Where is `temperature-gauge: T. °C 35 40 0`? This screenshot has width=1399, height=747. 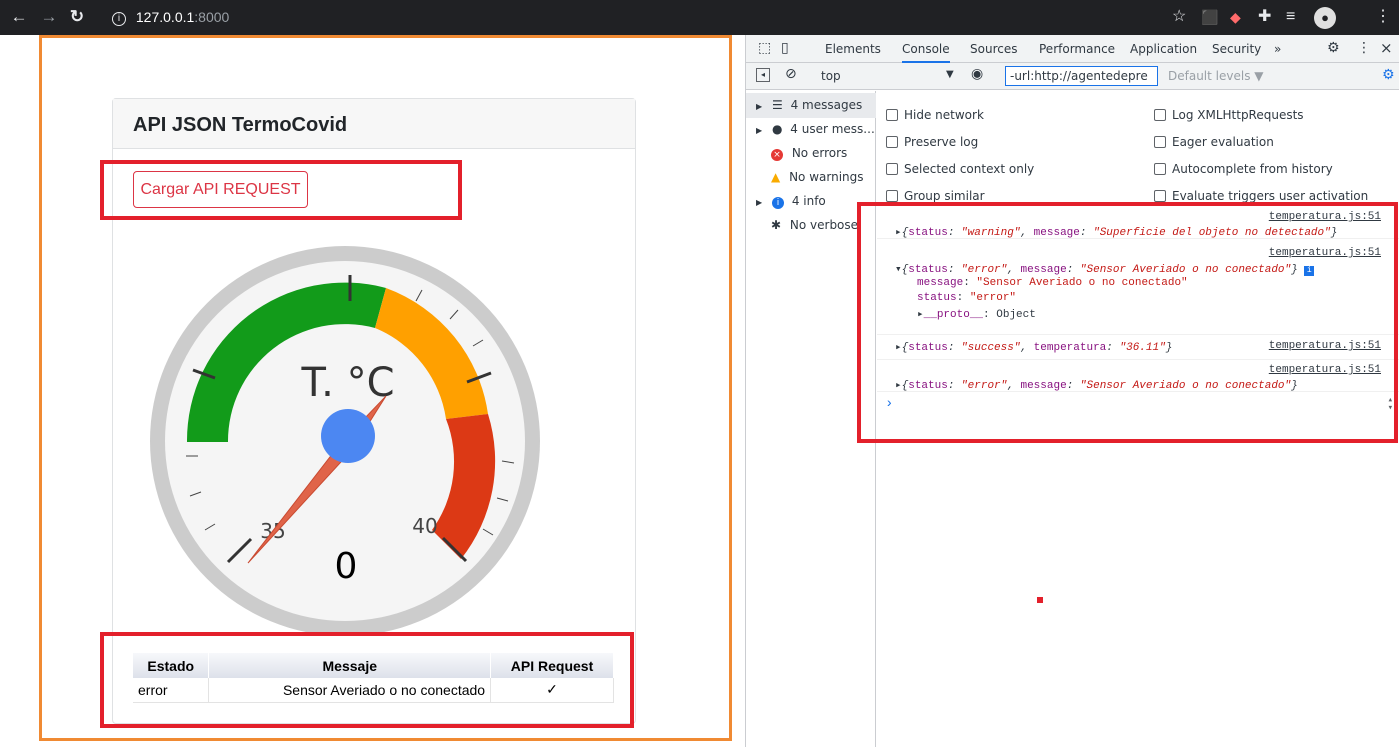 temperature-gauge: T. °C 35 40 0 is located at coordinates (345, 441).